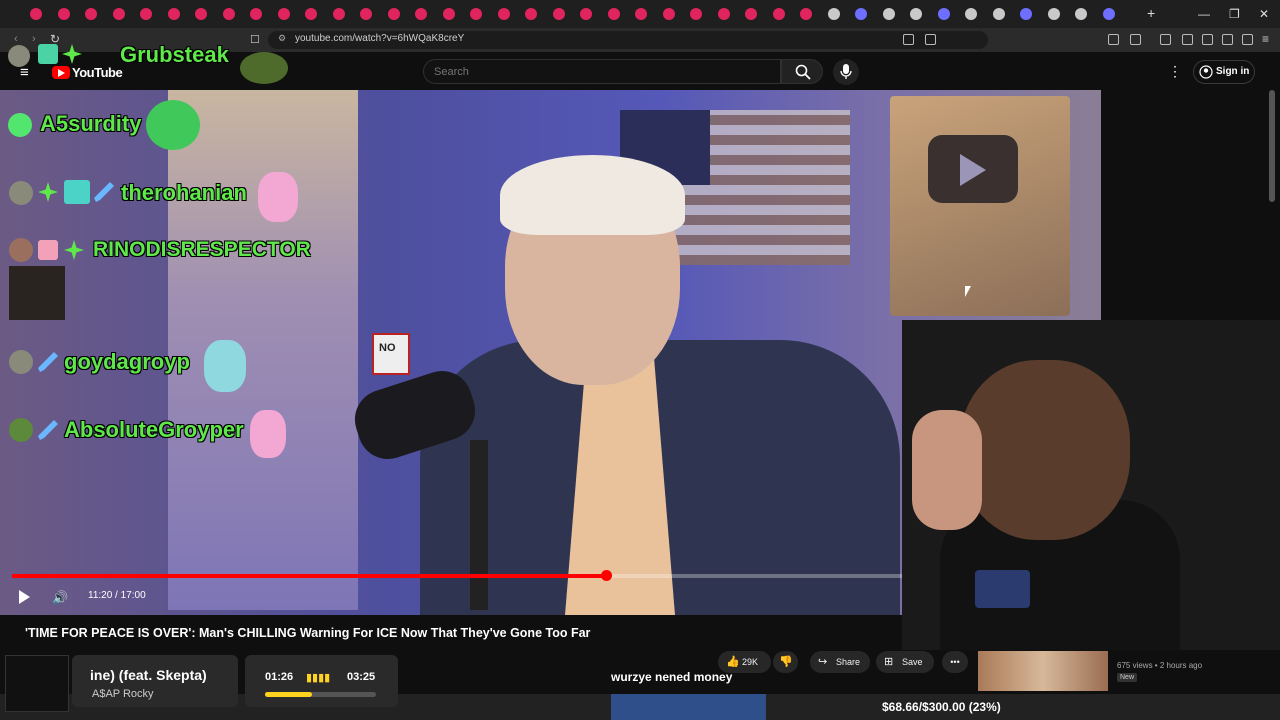 The image size is (1280, 720). What do you see at coordinates (391, 354) in the screenshot?
I see `video-no-sign: NO` at bounding box center [391, 354].